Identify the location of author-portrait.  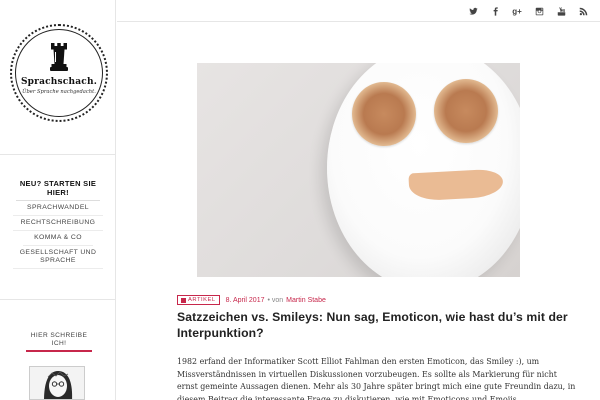
(57, 383).